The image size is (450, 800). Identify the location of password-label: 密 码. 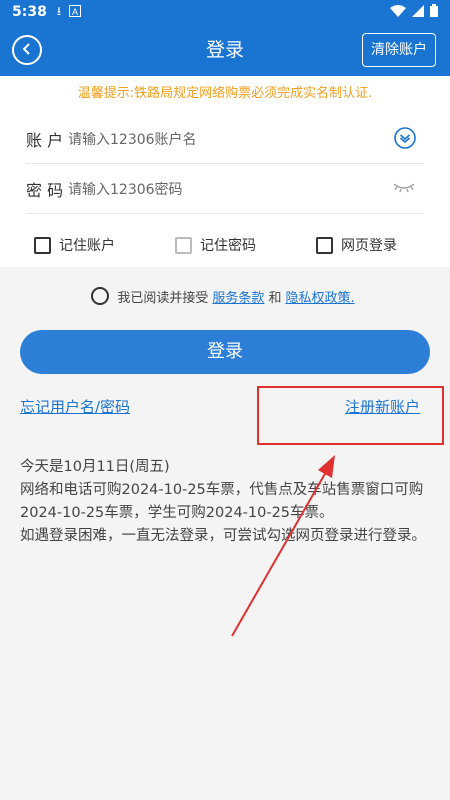
(45, 190).